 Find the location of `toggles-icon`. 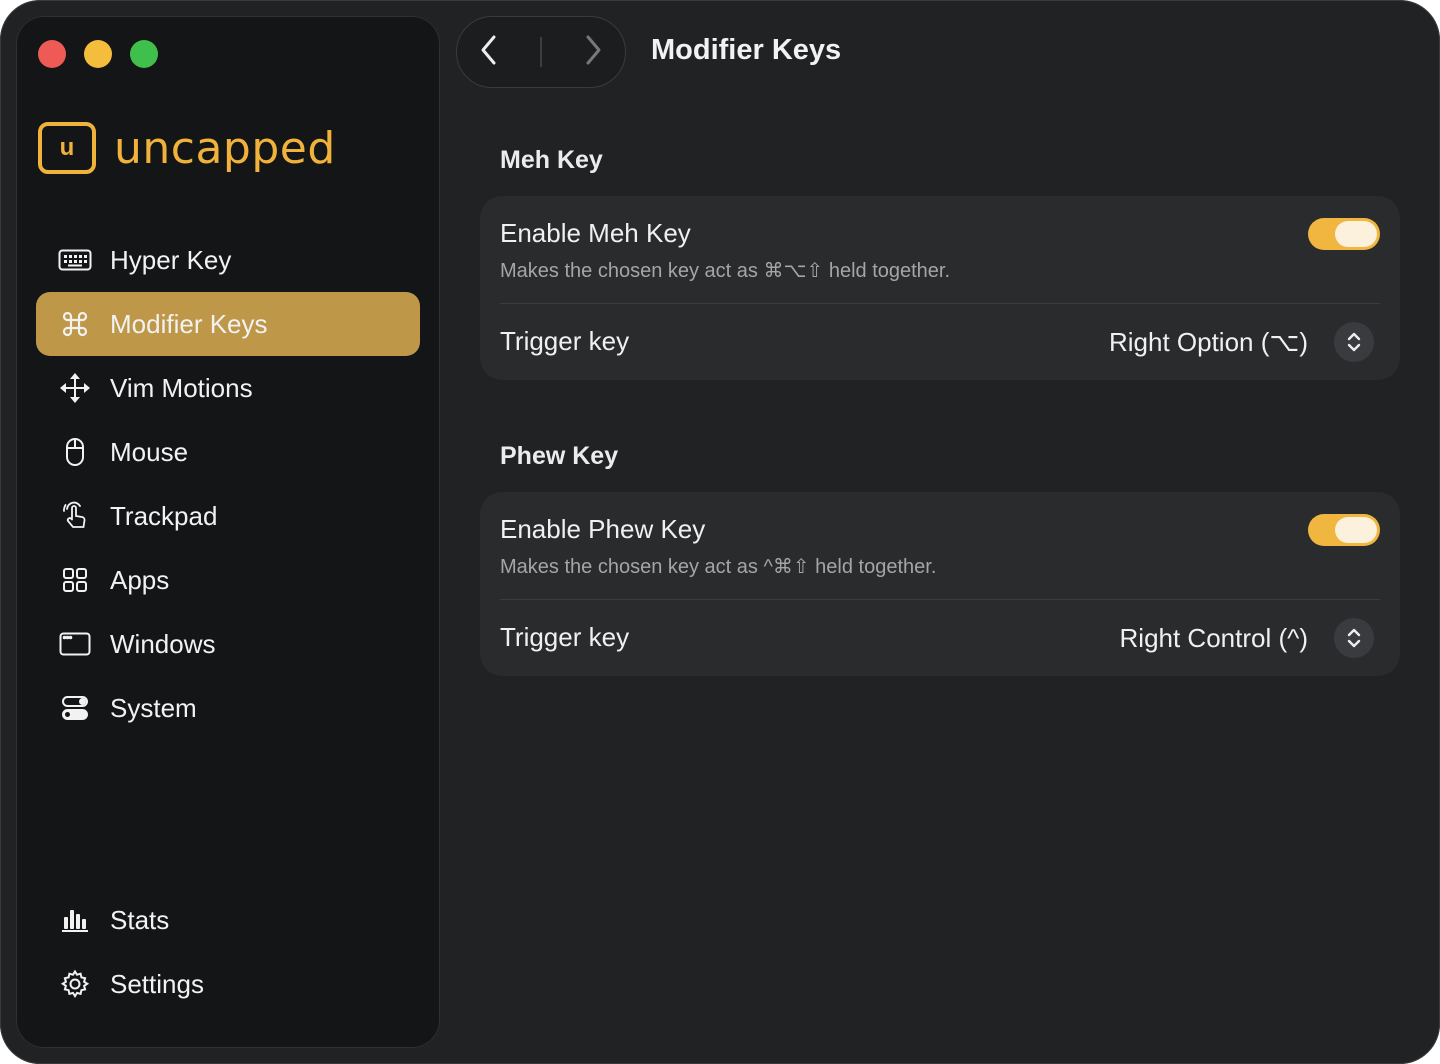

toggles-icon is located at coordinates (75, 708).